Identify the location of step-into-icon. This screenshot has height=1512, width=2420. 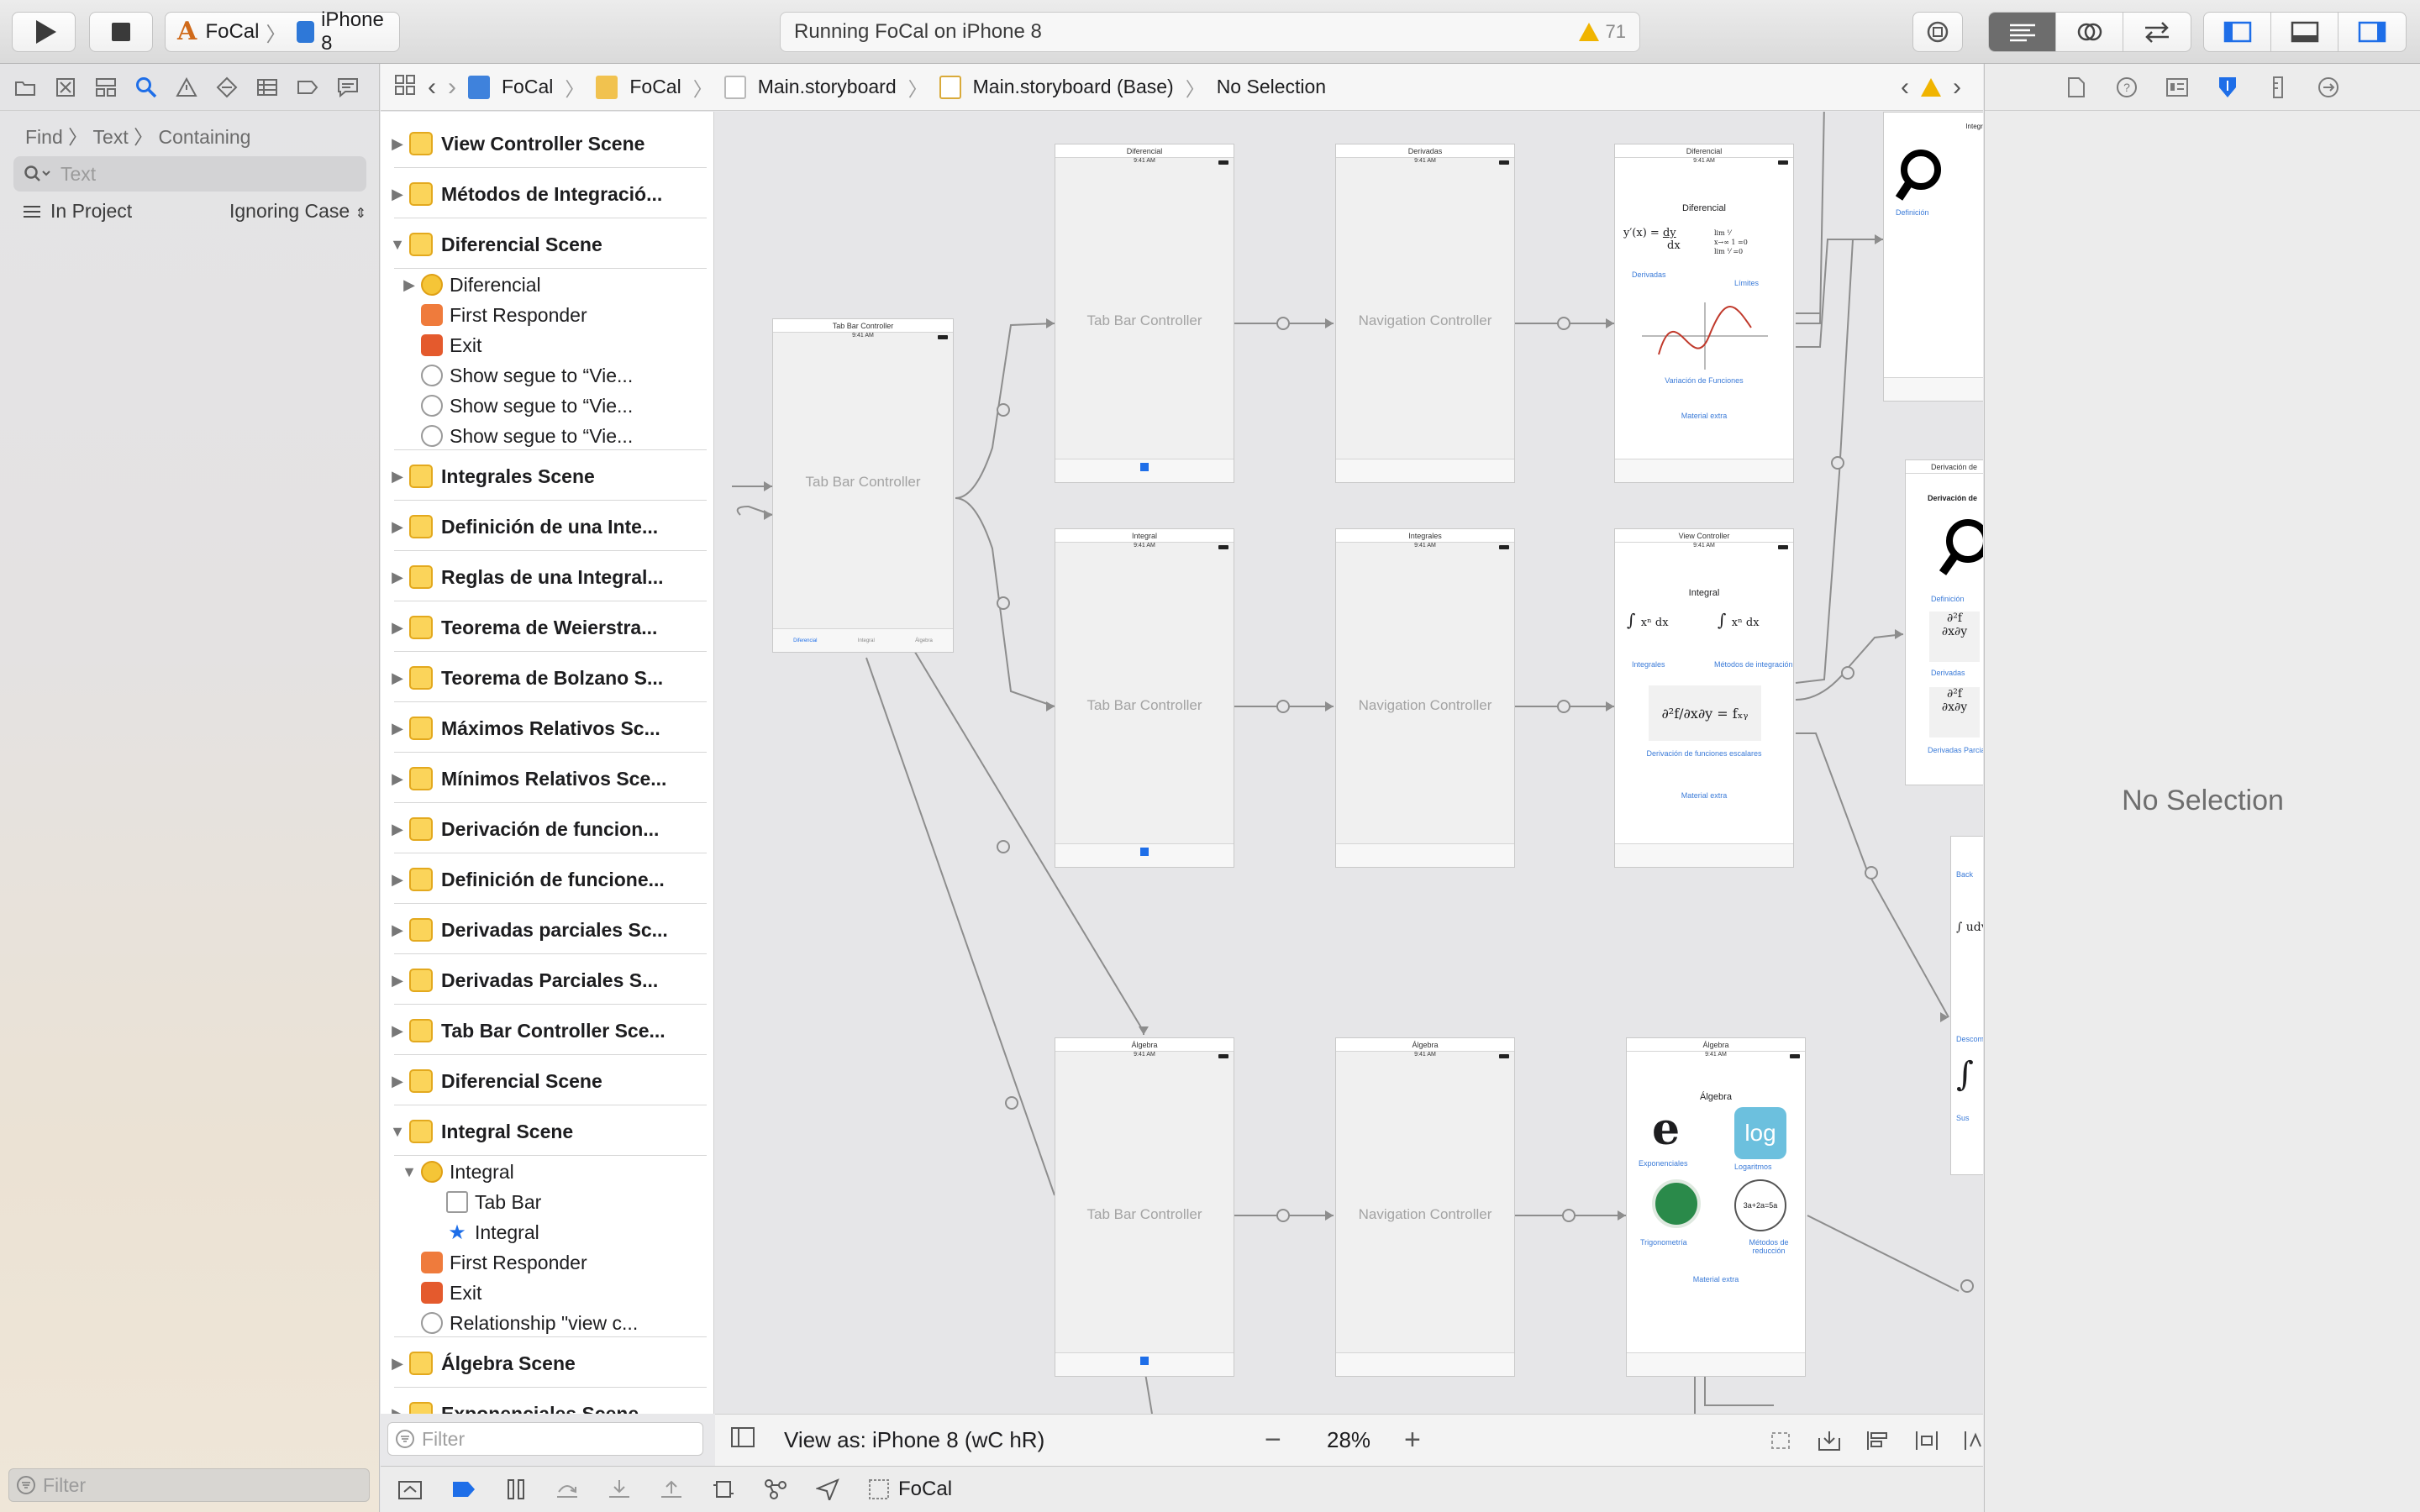
(619, 1489).